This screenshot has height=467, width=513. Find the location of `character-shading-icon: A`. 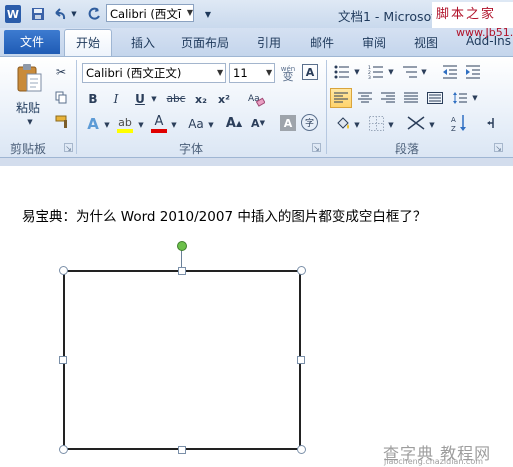

character-shading-icon: A is located at coordinates (288, 123).